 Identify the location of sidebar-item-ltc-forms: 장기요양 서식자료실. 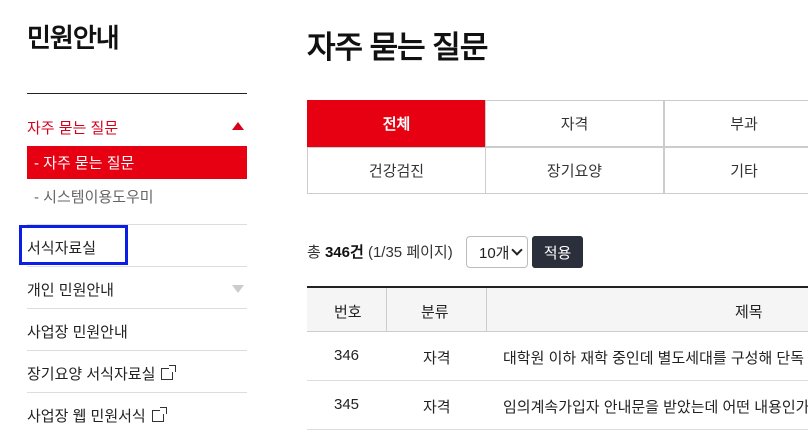
(137, 373).